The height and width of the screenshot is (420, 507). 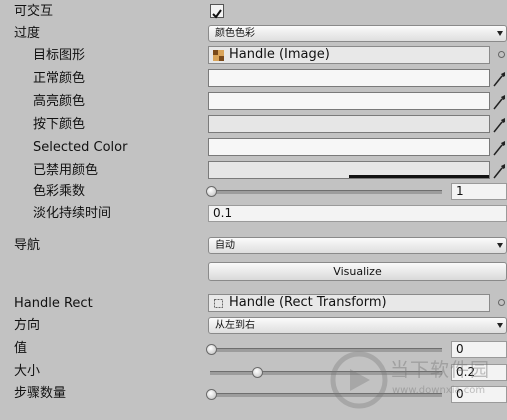 I want to click on size-track, so click(x=326, y=373).